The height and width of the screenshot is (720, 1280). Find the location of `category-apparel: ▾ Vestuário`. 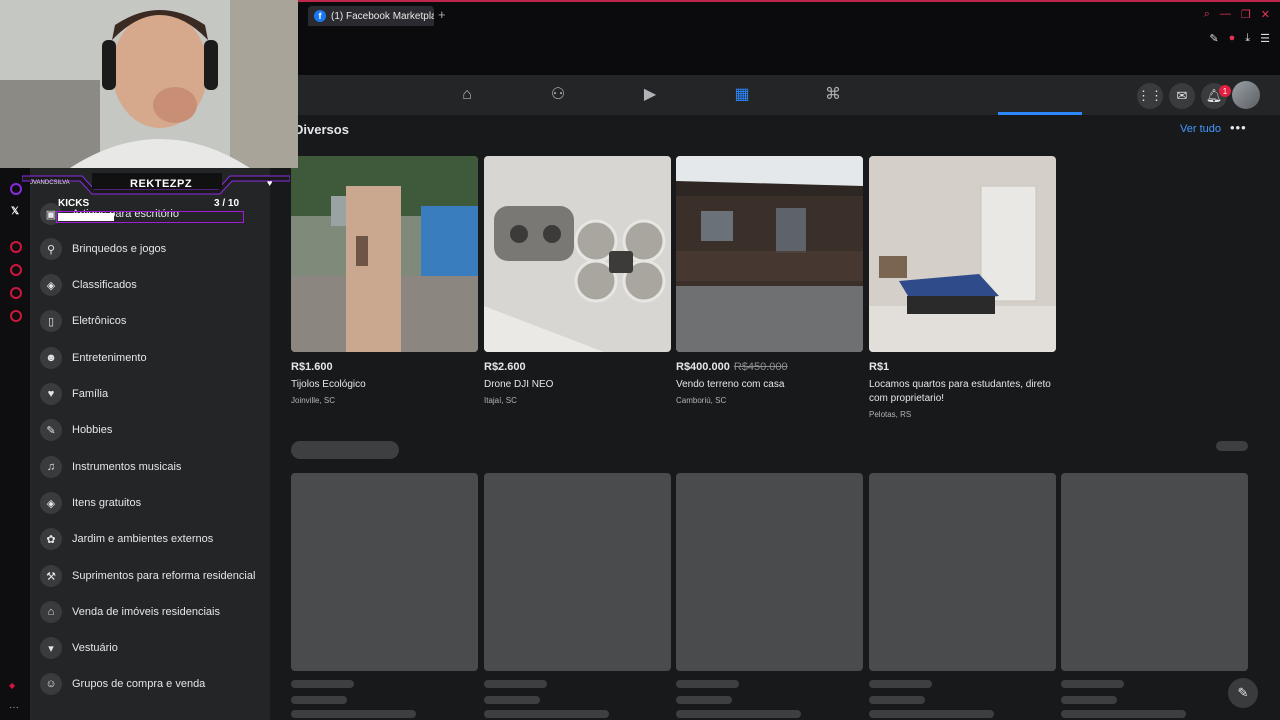

category-apparel: ▾ Vestuário is located at coordinates (79, 648).